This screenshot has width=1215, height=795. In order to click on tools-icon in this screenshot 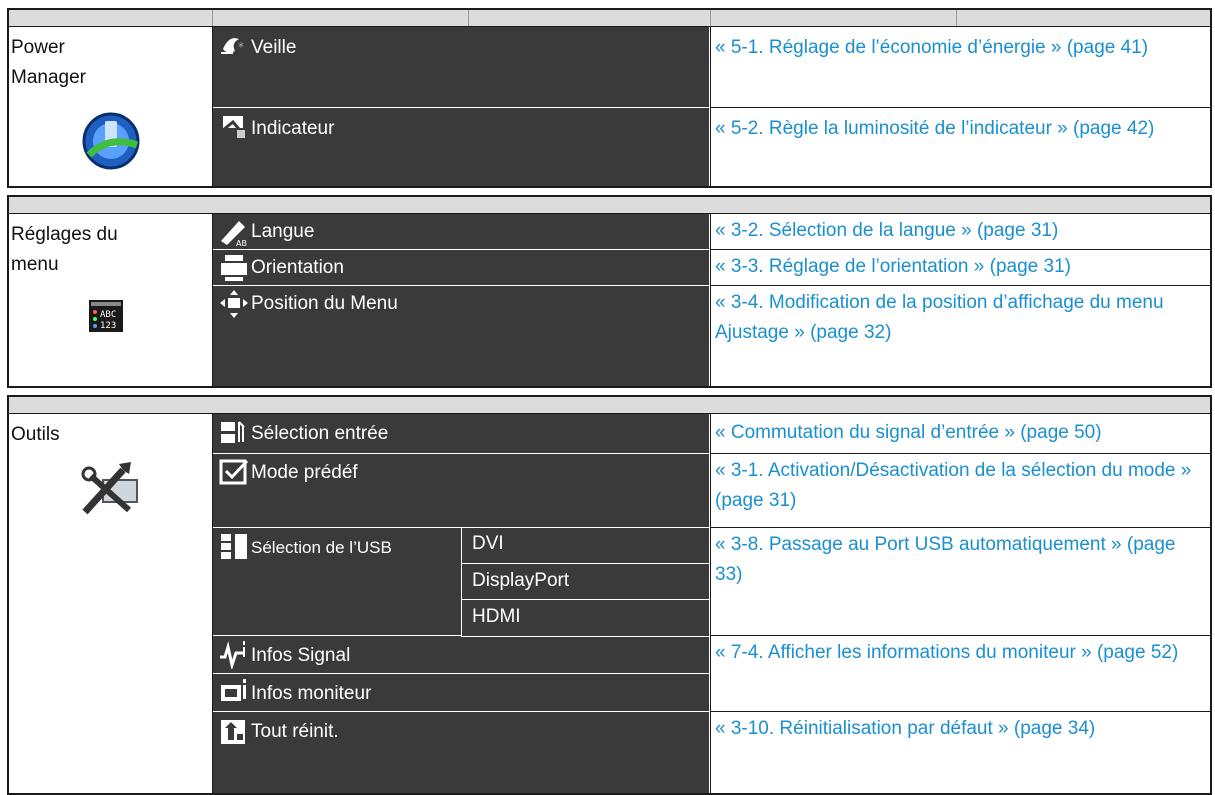, I will do `click(112, 487)`.